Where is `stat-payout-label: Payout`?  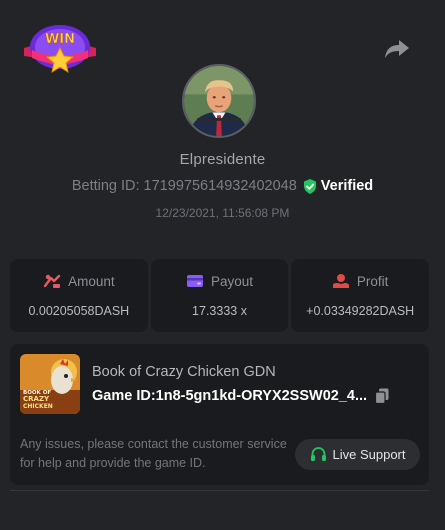
stat-payout-label: Payout is located at coordinates (232, 281).